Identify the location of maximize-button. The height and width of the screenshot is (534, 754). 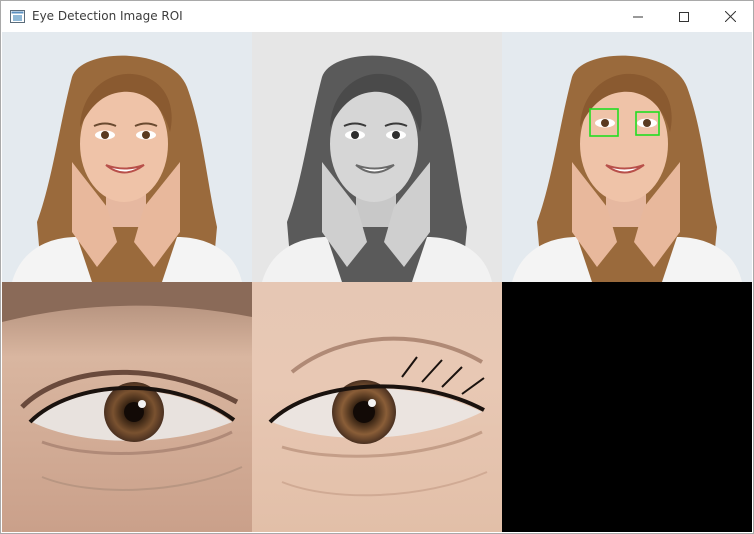
(684, 16).